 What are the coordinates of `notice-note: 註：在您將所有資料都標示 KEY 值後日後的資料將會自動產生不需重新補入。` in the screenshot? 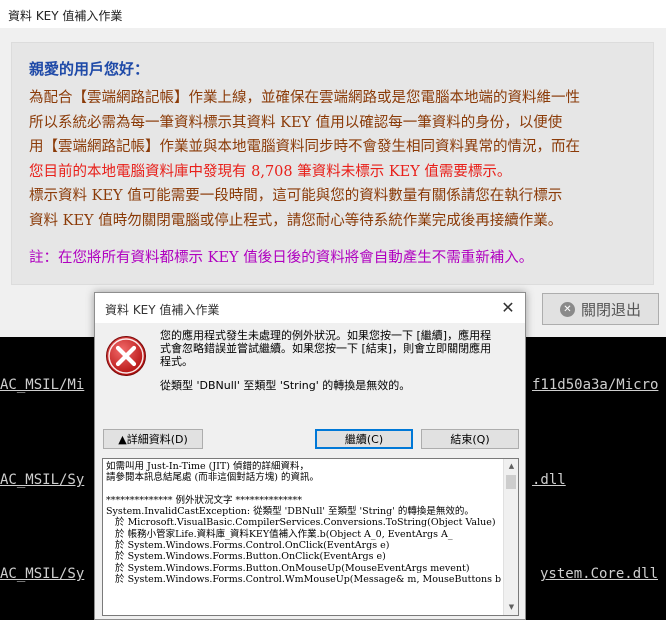 It's located at (281, 258).